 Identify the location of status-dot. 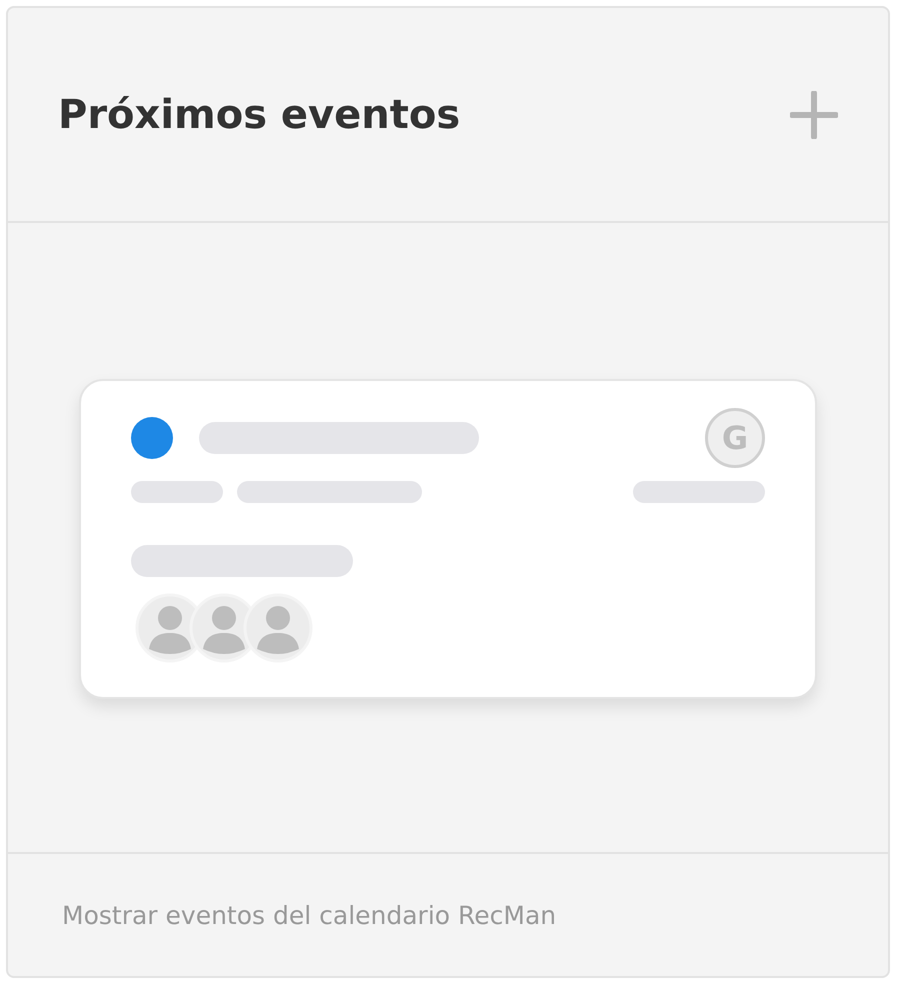
(152, 437).